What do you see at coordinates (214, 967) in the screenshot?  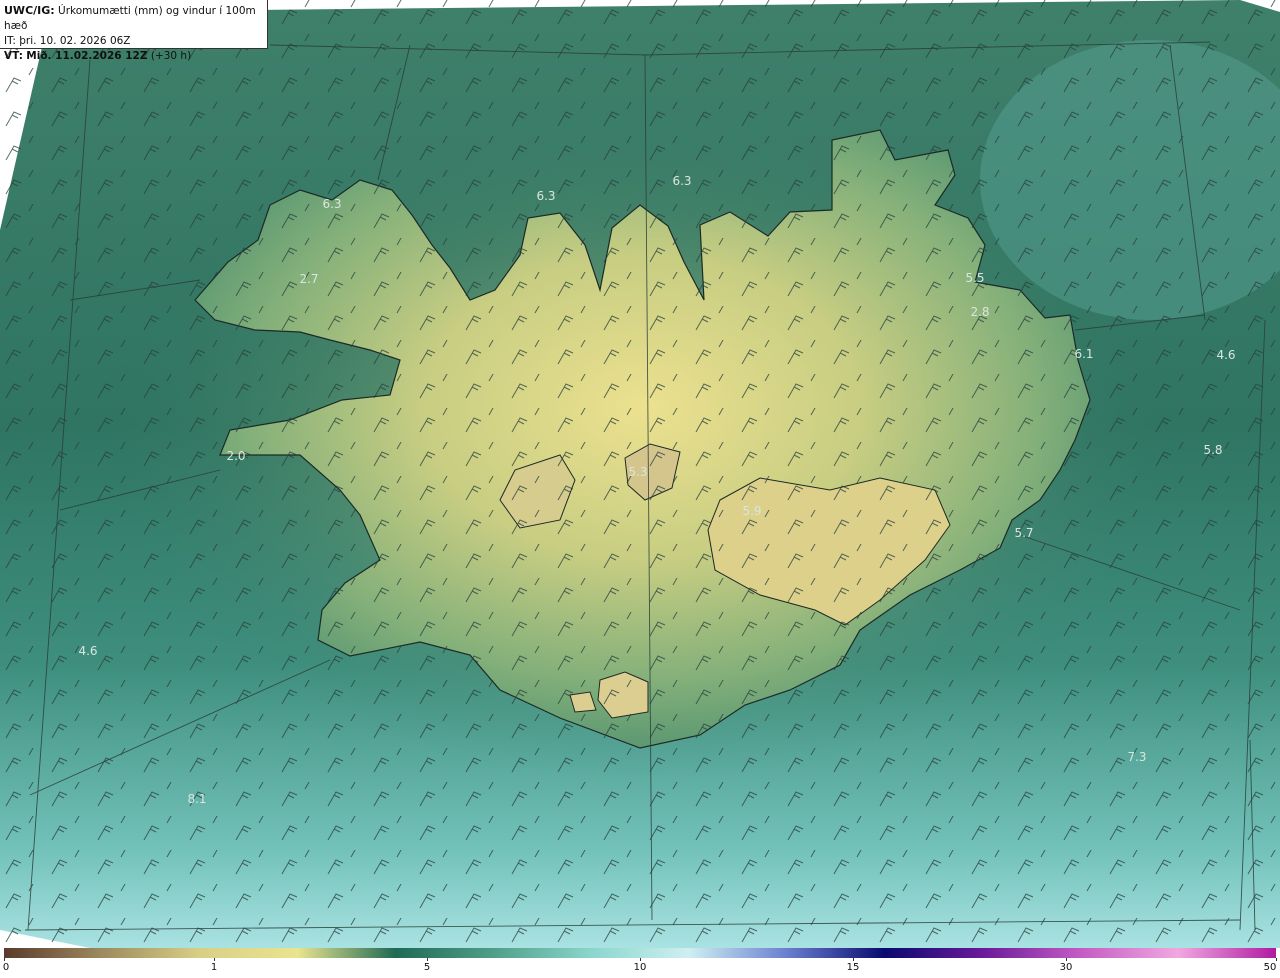 I see `colorbar-tick-label: 1` at bounding box center [214, 967].